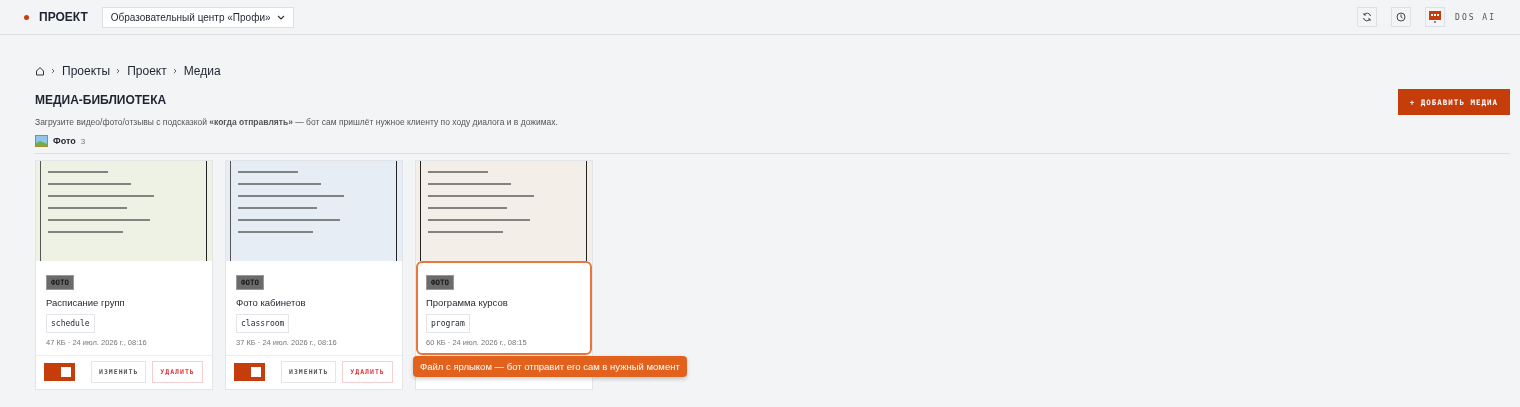 This screenshot has height=407, width=1520. I want to click on brand-dot, so click(26, 17).